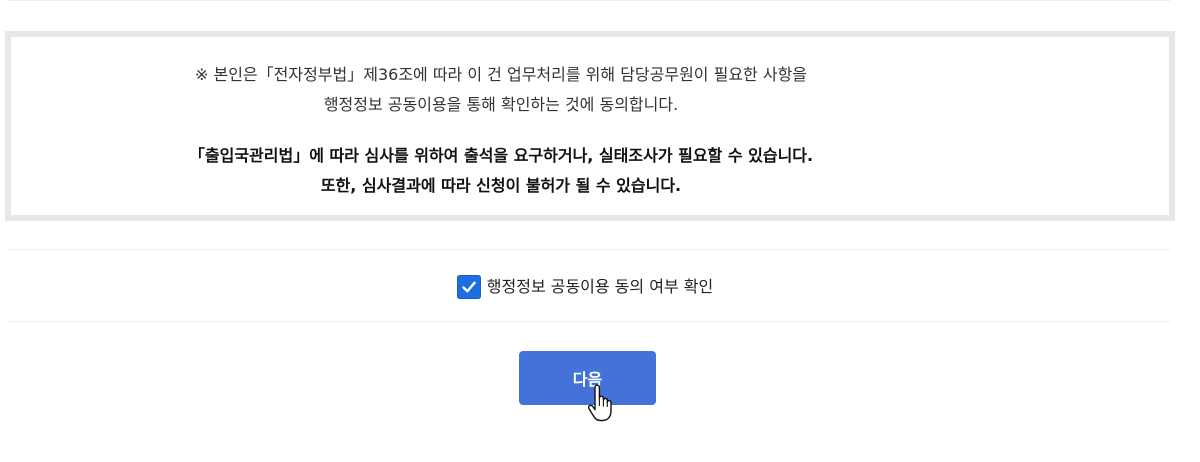  I want to click on top-divider, so click(589, 0).